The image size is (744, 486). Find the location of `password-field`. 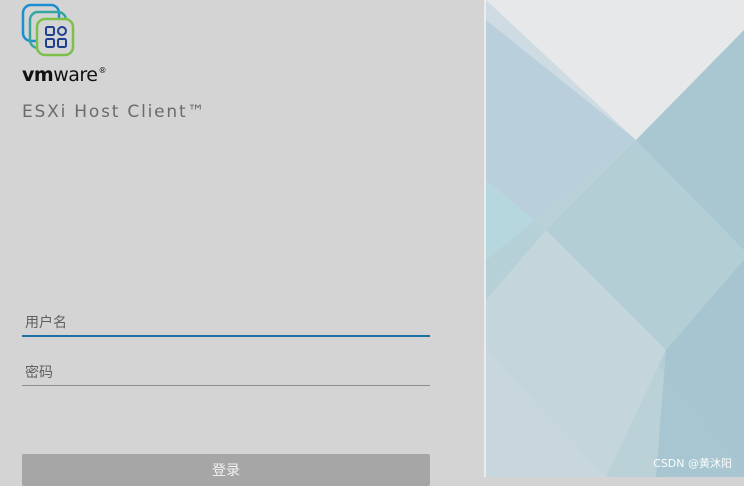

password-field is located at coordinates (226, 373).